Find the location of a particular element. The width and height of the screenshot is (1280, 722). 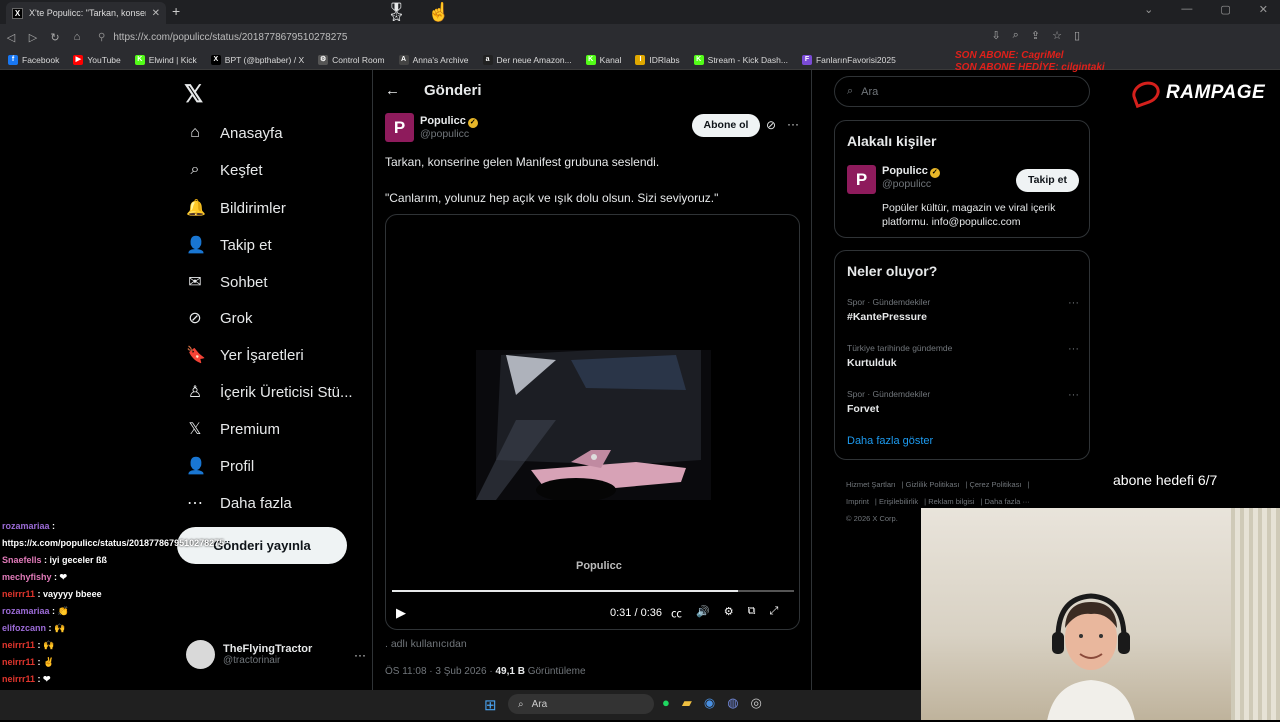

bookmark-star-icon: ☆ is located at coordinates (1057, 35).